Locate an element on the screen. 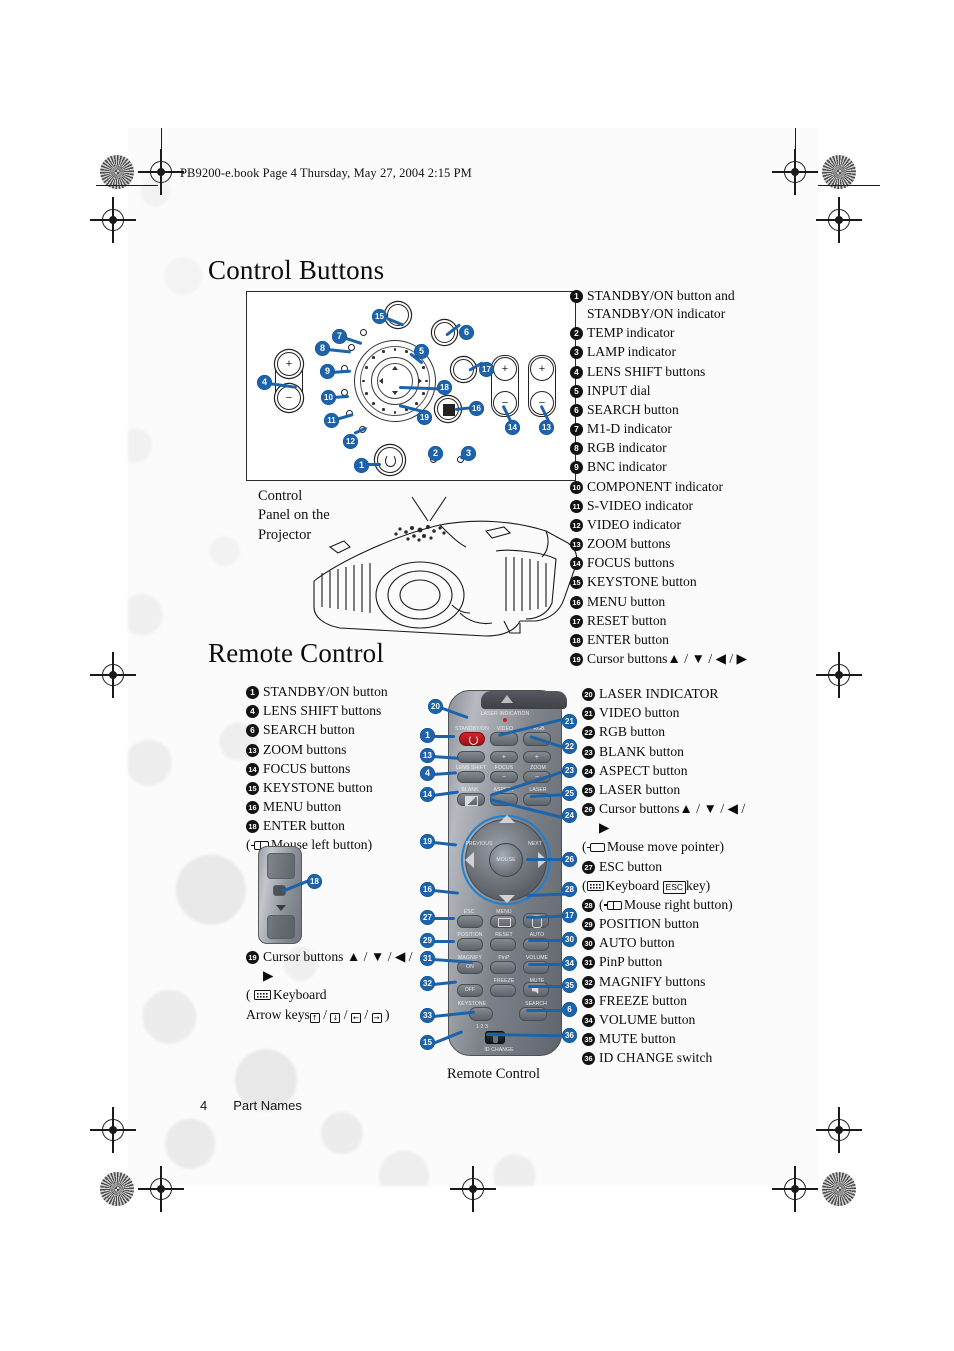  callout-26: 26 is located at coordinates (569, 859).